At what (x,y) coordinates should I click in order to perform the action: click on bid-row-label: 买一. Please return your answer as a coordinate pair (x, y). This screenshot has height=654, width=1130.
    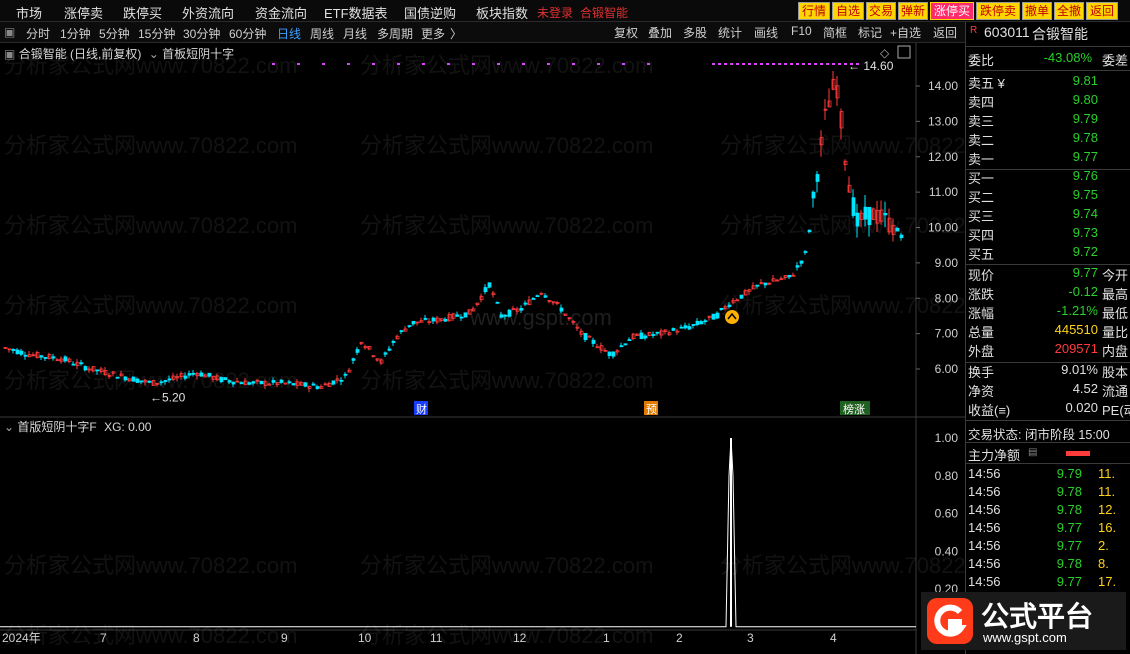
    Looking at the image, I should click on (981, 178).